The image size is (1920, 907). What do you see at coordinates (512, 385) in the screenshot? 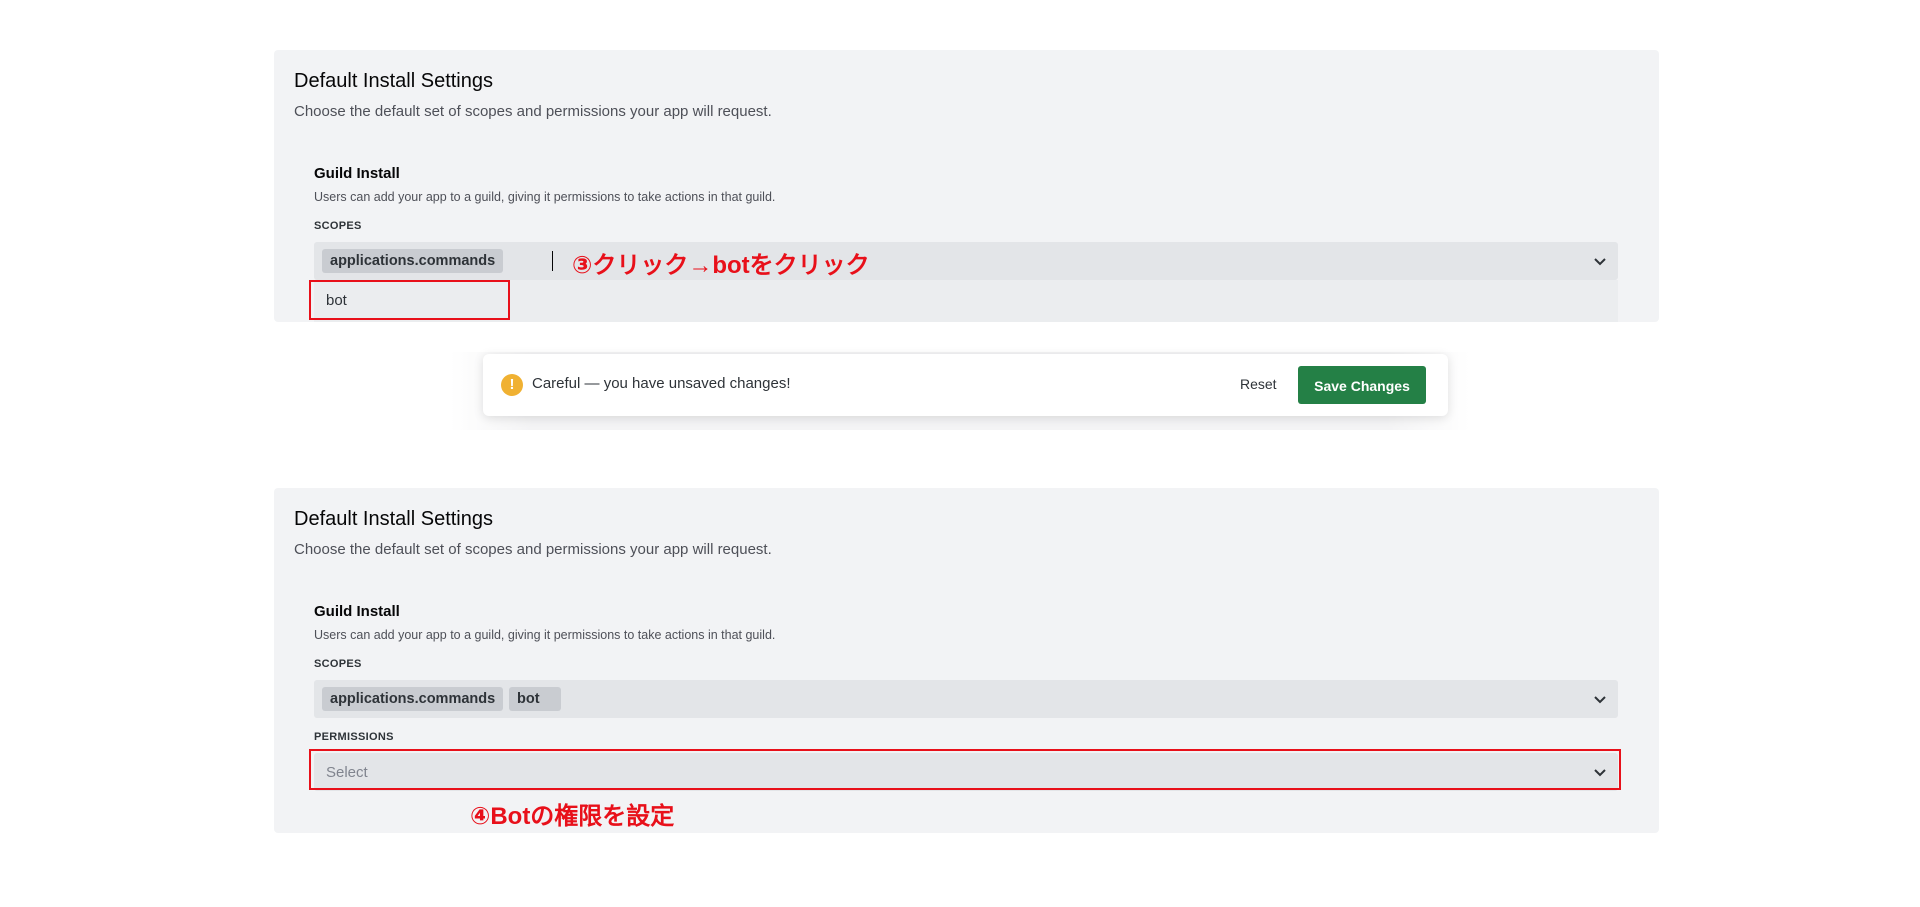
I see `warning-icon: !` at bounding box center [512, 385].